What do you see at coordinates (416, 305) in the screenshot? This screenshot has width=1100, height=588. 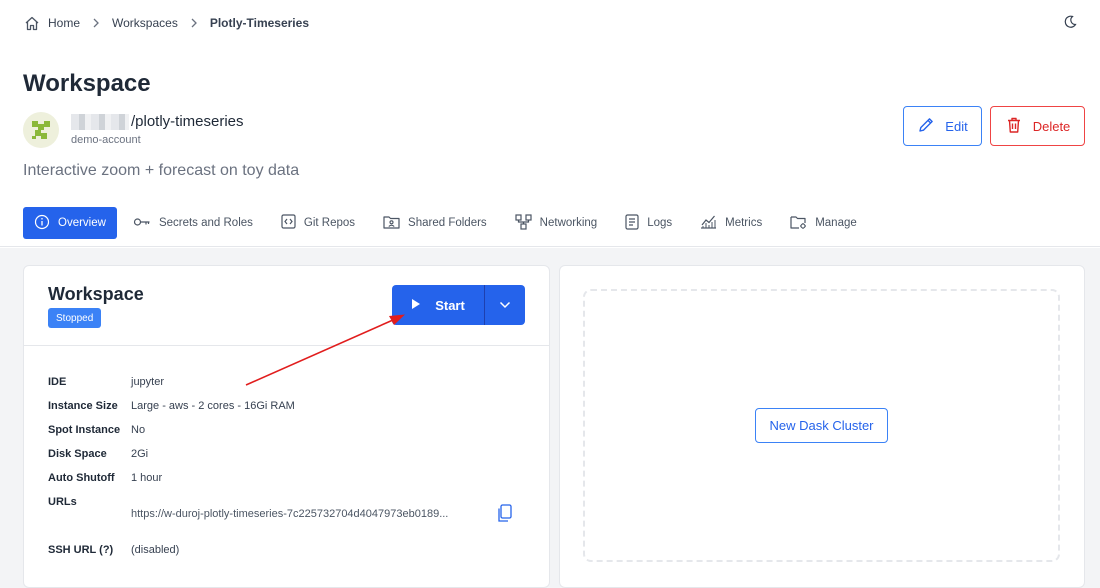 I see `play-icon` at bounding box center [416, 305].